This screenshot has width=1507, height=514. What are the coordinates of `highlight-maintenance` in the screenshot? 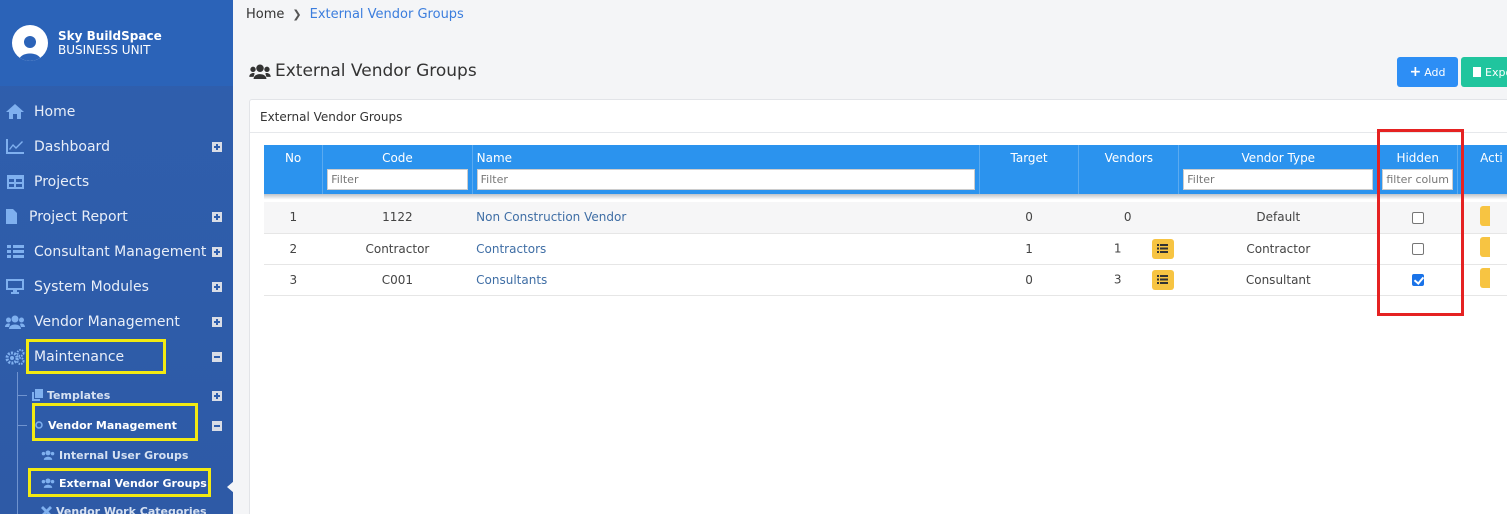 It's located at (96, 356).